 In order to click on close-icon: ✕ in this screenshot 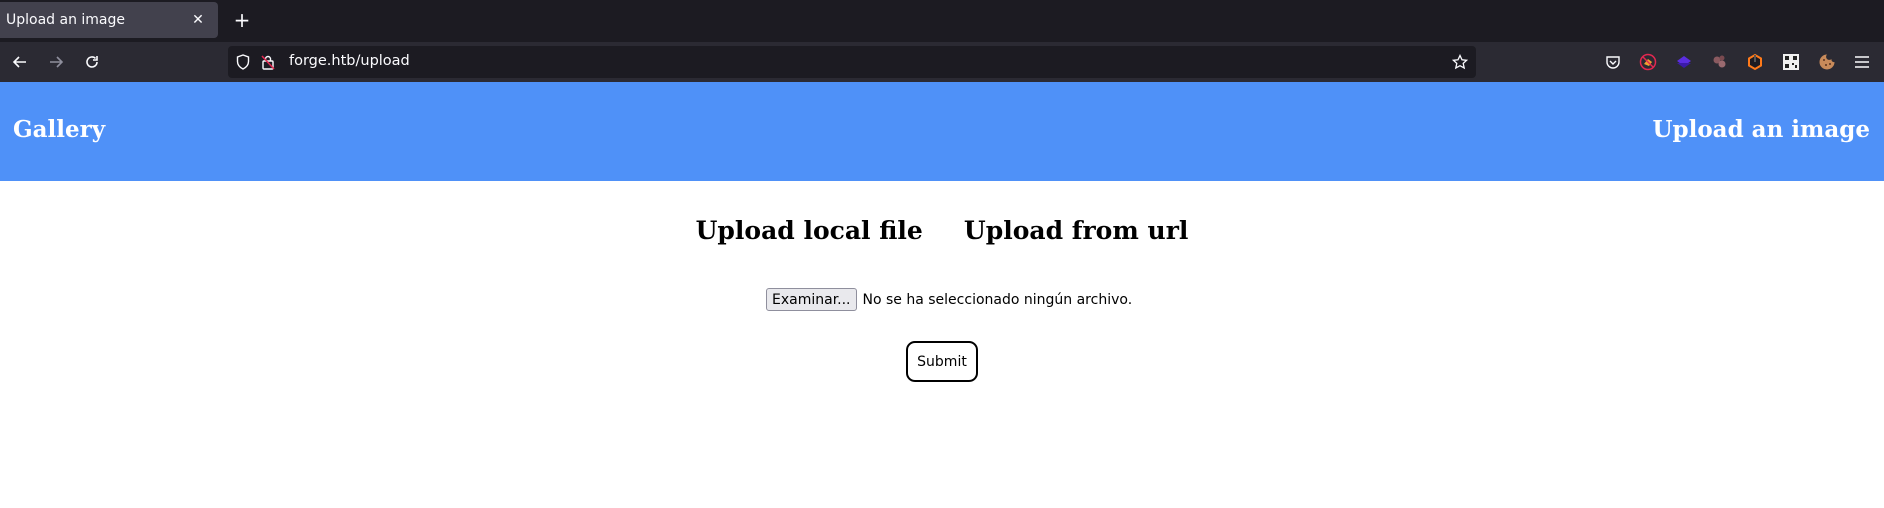, I will do `click(198, 20)`.